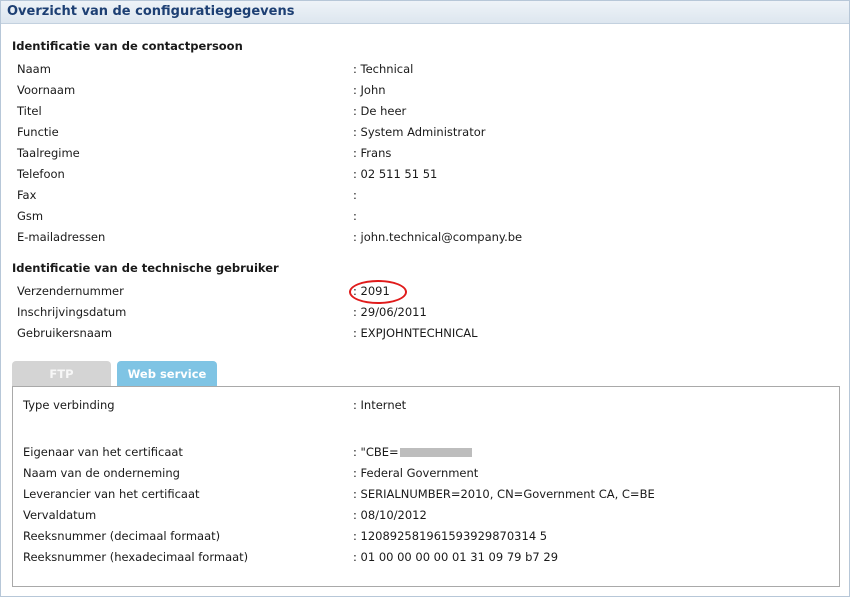 The height and width of the screenshot is (597, 850). What do you see at coordinates (369, 90) in the screenshot?
I see `field-value: : John` at bounding box center [369, 90].